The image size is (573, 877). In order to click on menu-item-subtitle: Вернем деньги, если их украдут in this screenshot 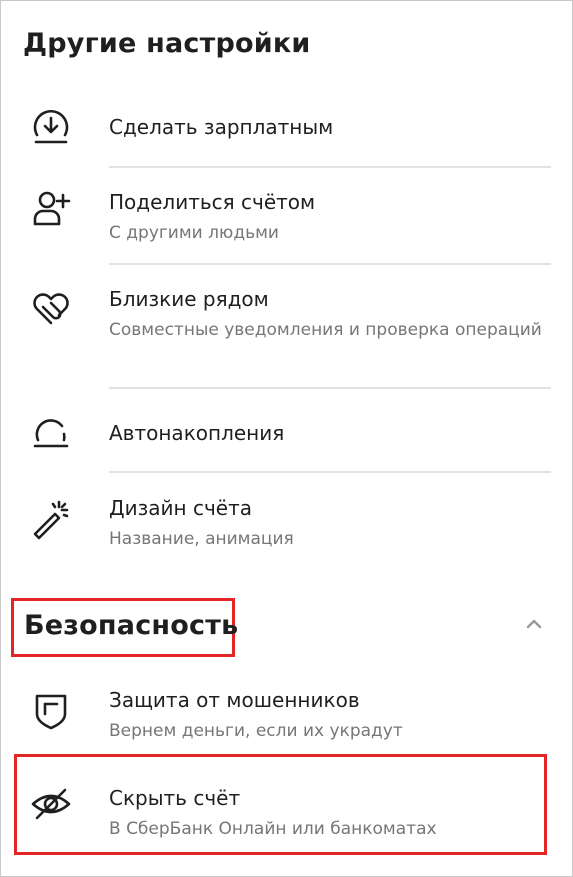, I will do `click(256, 731)`.